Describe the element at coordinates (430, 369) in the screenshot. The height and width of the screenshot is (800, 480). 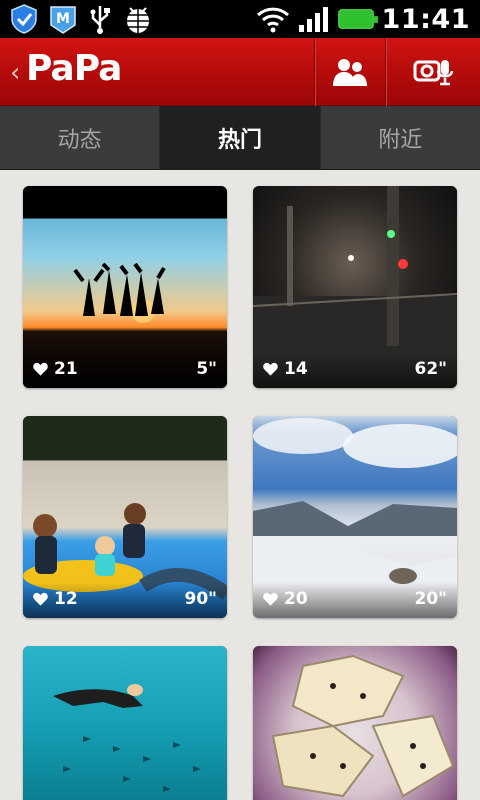
I see `duration-label: 62"` at that location.